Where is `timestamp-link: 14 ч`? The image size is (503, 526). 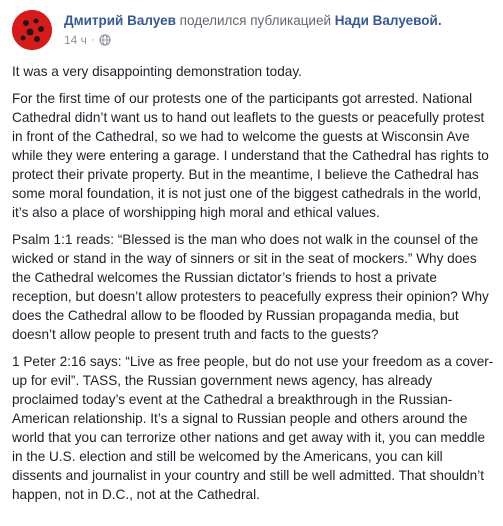
timestamp-link: 14 ч is located at coordinates (75, 40).